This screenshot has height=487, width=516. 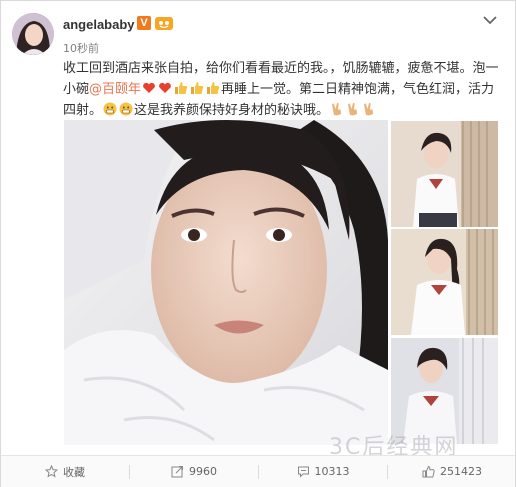 I want to click on thumbs-up-icon, so click(x=428, y=471).